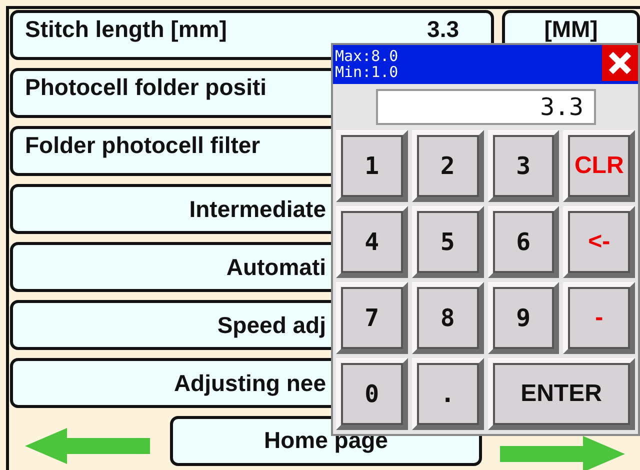 The width and height of the screenshot is (640, 470). I want to click on close-icon, so click(620, 63).